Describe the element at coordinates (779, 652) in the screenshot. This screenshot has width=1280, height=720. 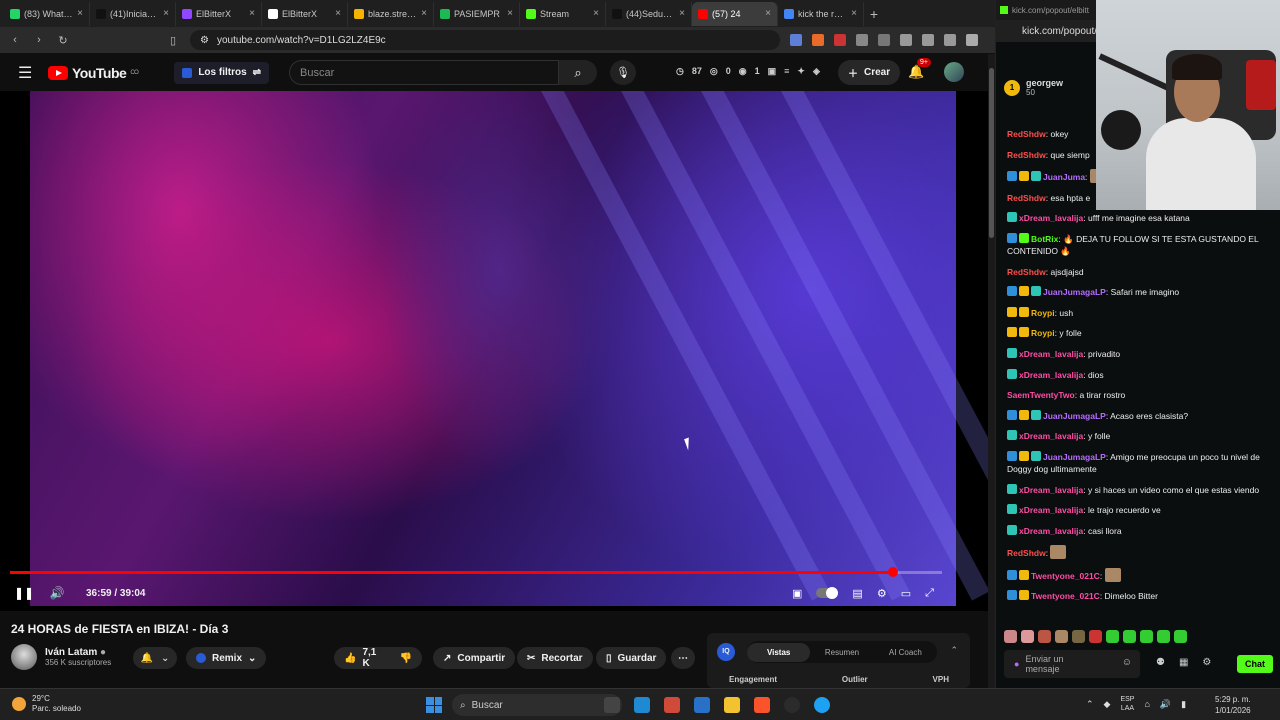
I see `tab-views: Vistas` at that location.